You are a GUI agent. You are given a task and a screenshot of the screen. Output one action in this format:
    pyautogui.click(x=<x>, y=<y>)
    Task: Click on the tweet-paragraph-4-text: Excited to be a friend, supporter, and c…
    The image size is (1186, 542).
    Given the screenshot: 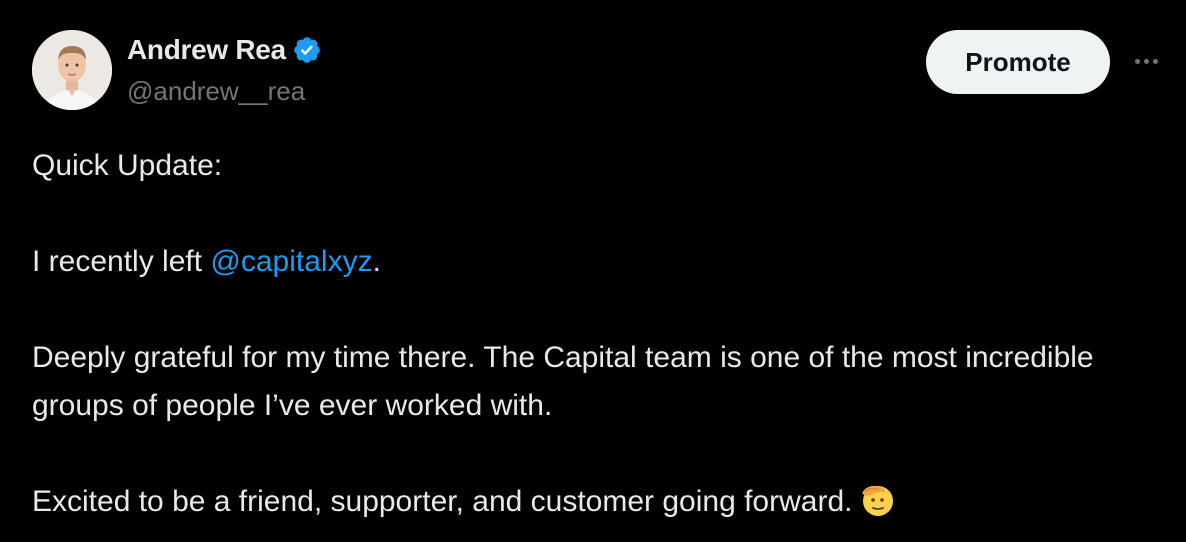 What is the action you would take?
    pyautogui.click(x=442, y=501)
    